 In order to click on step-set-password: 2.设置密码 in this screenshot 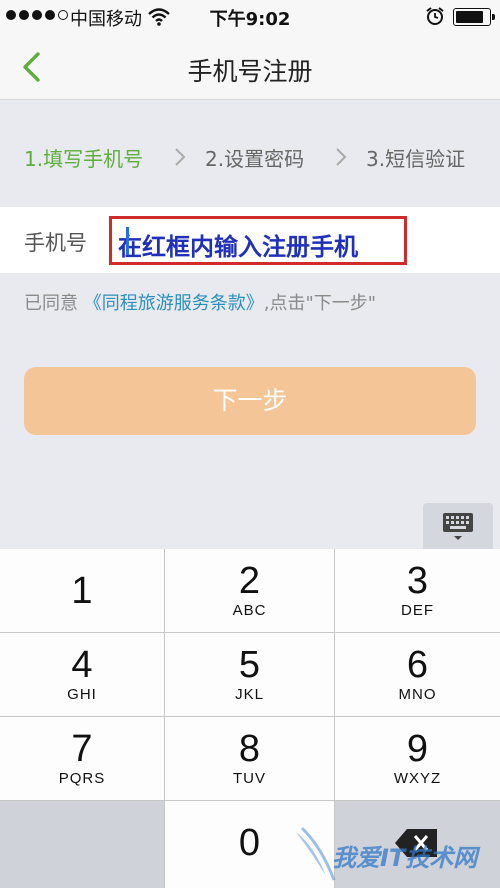, I will do `click(255, 159)`.